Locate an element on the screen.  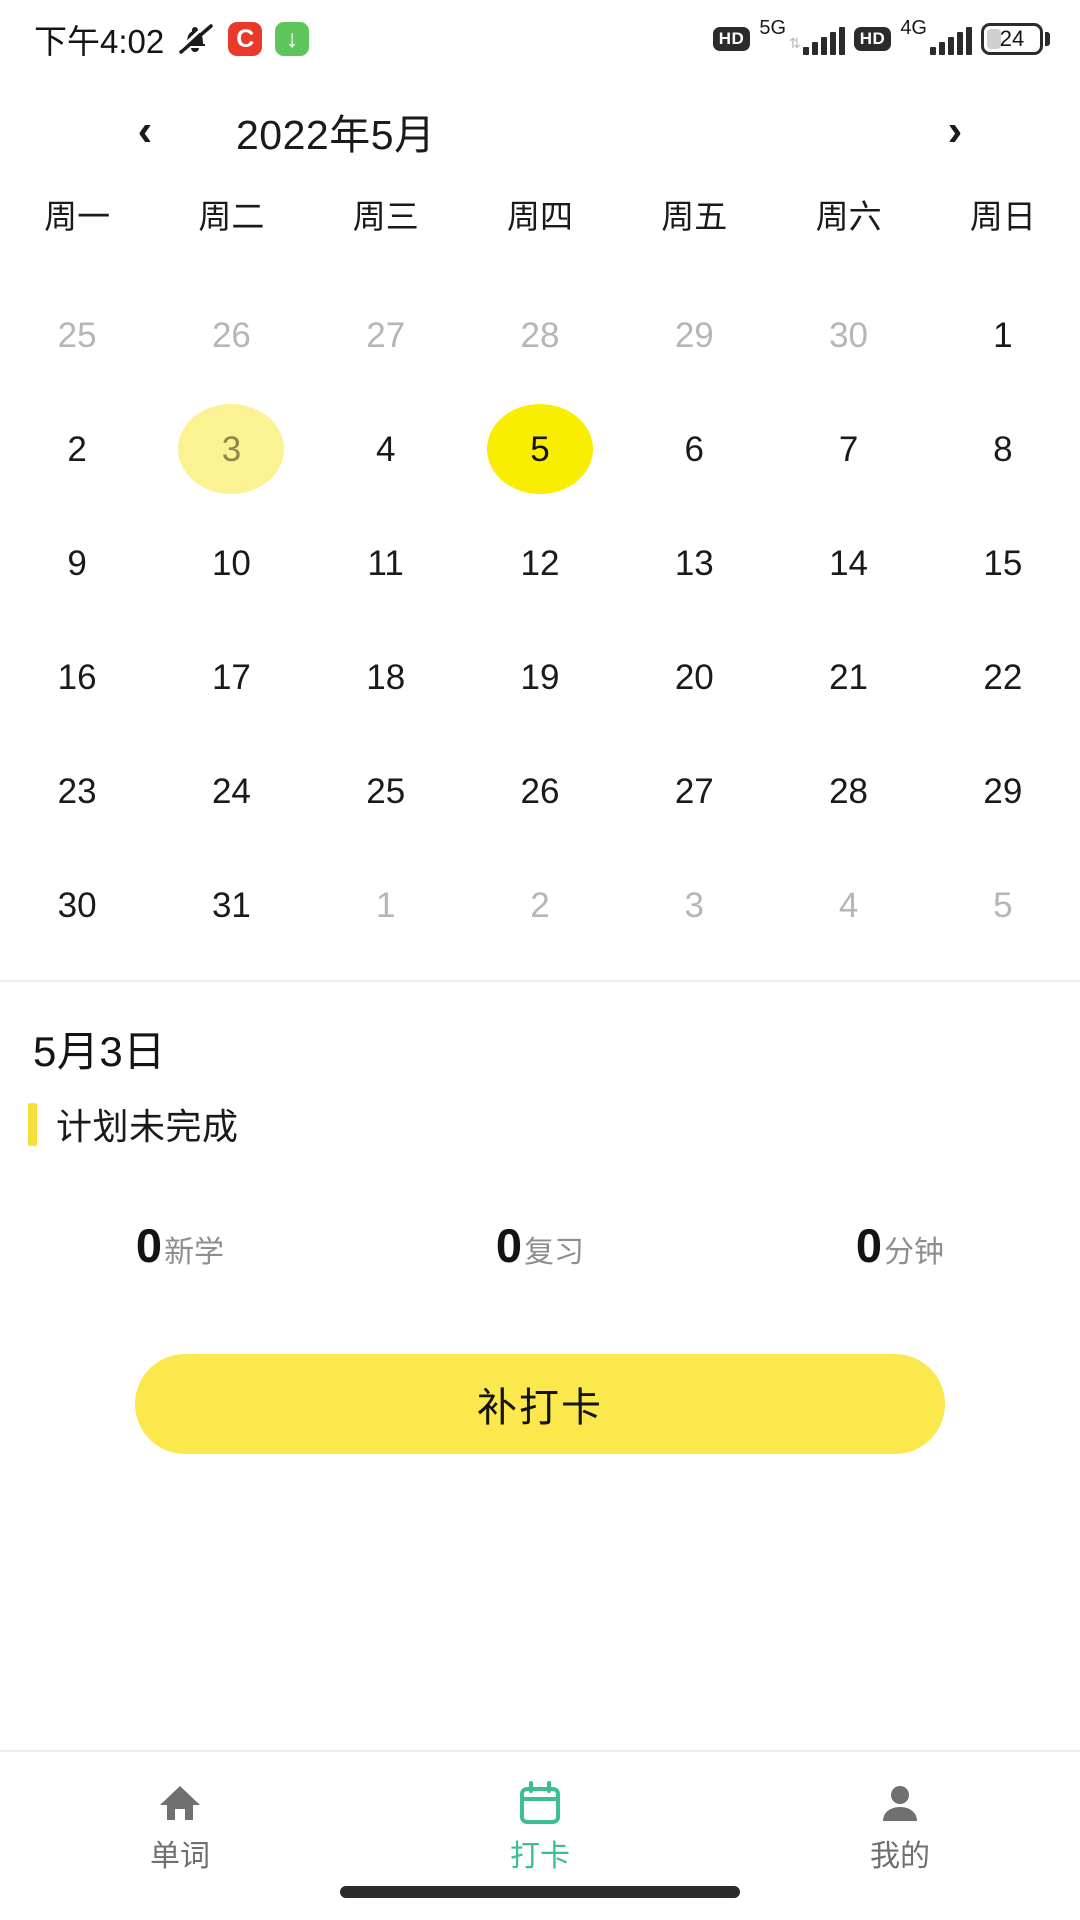
calendar-day-today: 5 is located at coordinates (539, 449).